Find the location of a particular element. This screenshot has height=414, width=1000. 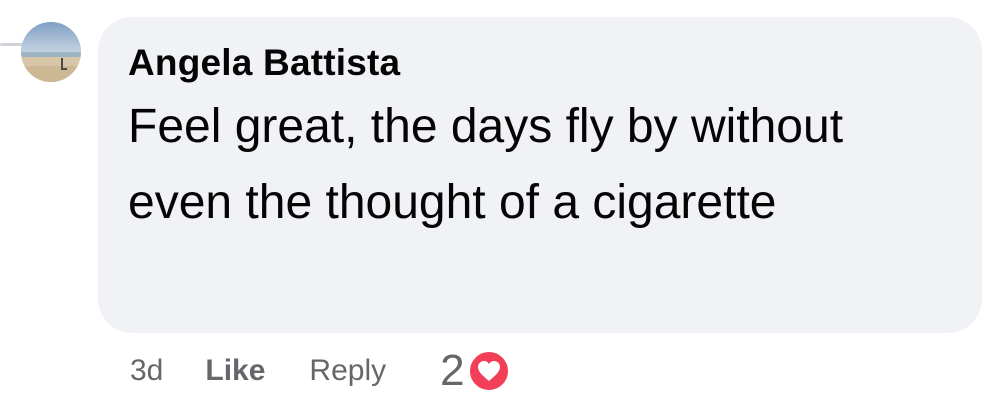

reaction-count: 2 is located at coordinates (452, 370).